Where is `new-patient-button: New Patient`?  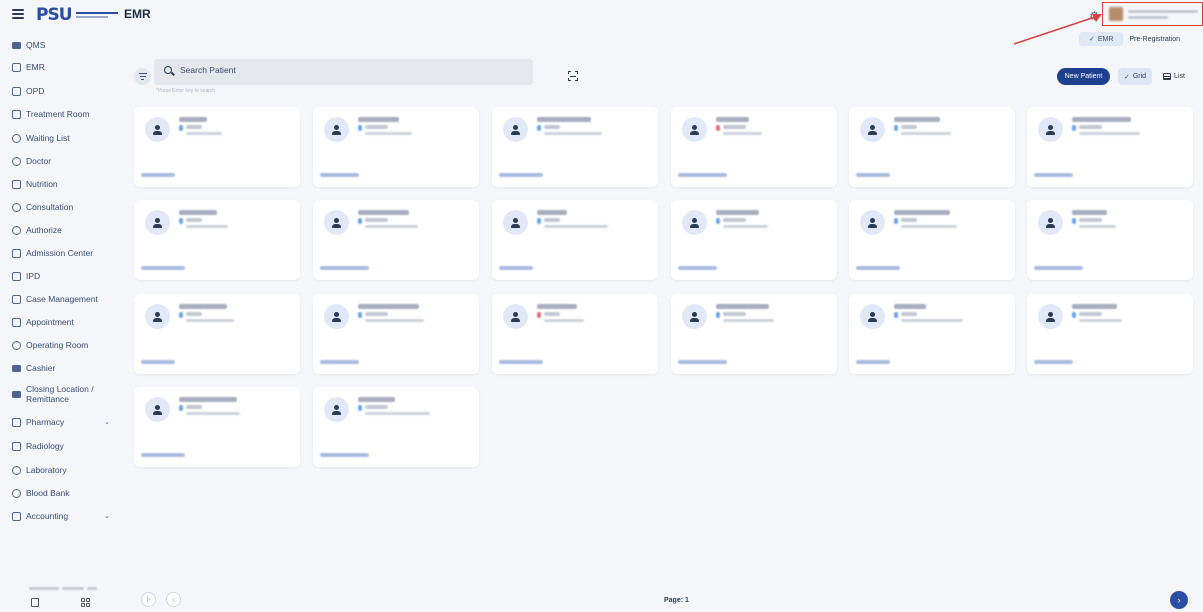 new-patient-button: New Patient is located at coordinates (1083, 76).